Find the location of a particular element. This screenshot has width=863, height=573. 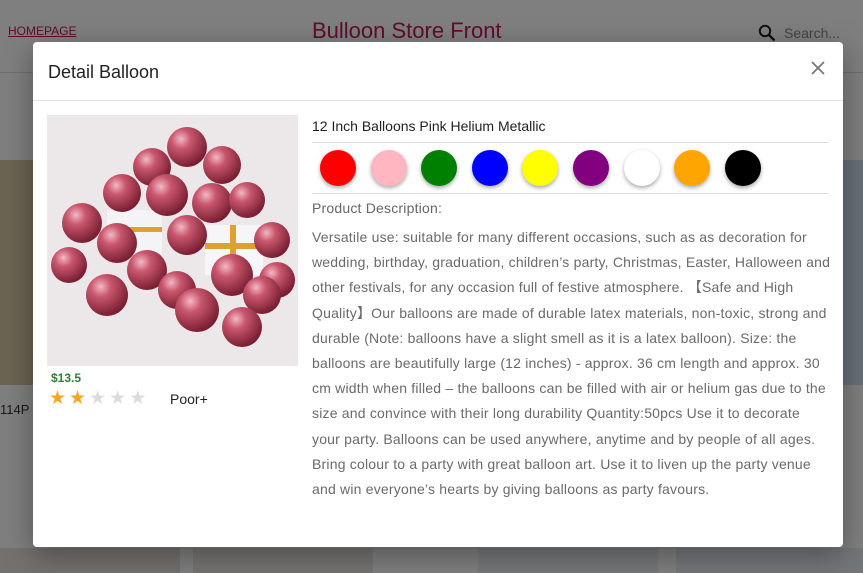

product-image is located at coordinates (172, 240).